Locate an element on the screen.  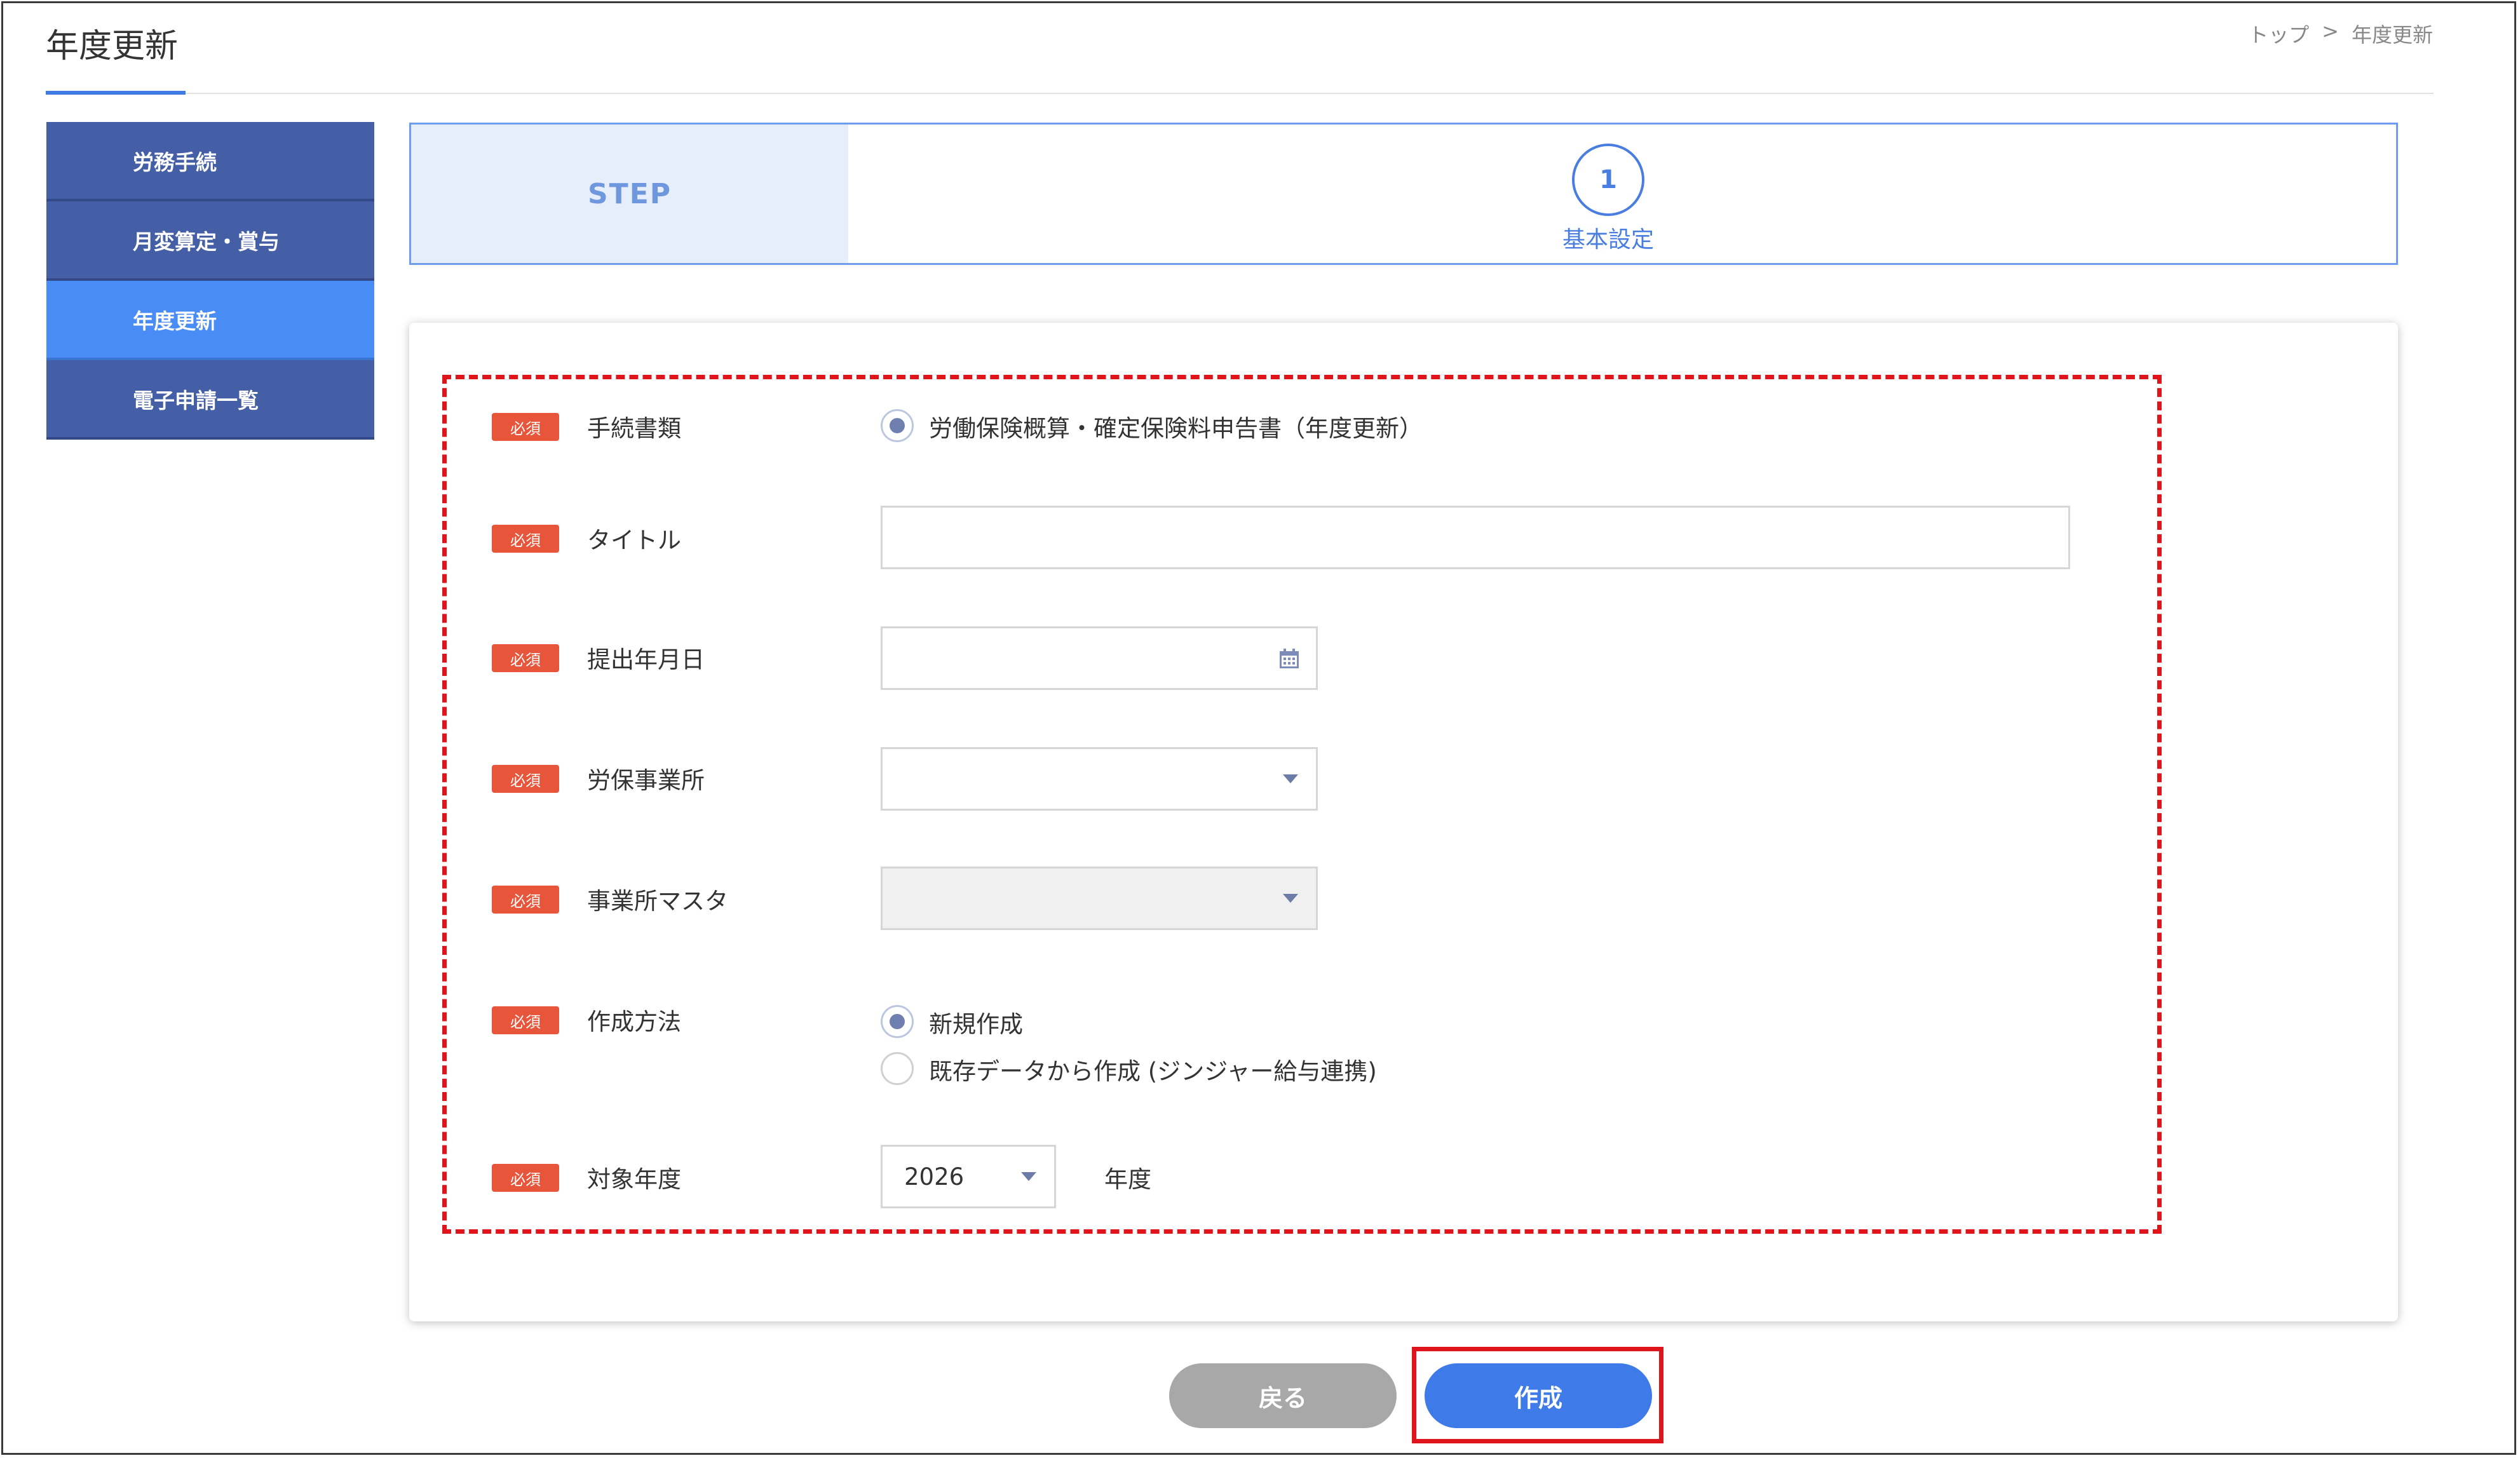
sidebar: 労務手続 月変算定・賞与 年度更新 電子申請一覧 is located at coordinates (210, 281).